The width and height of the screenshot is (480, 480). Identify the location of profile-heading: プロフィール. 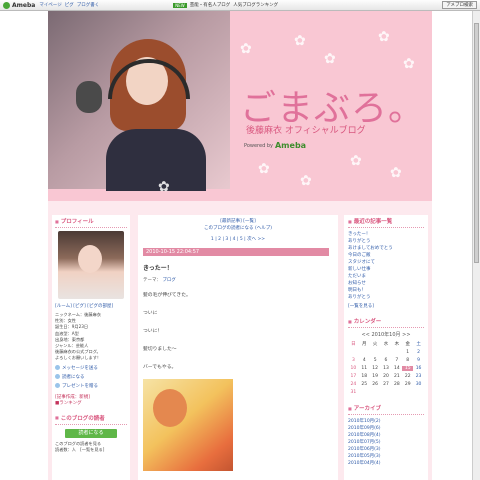
(91, 222).